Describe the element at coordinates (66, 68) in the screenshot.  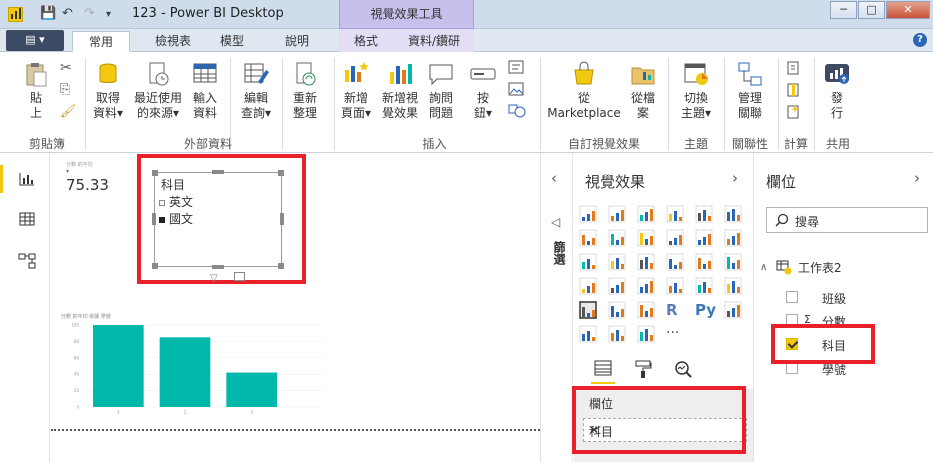
I see `cut-icon: ✂` at that location.